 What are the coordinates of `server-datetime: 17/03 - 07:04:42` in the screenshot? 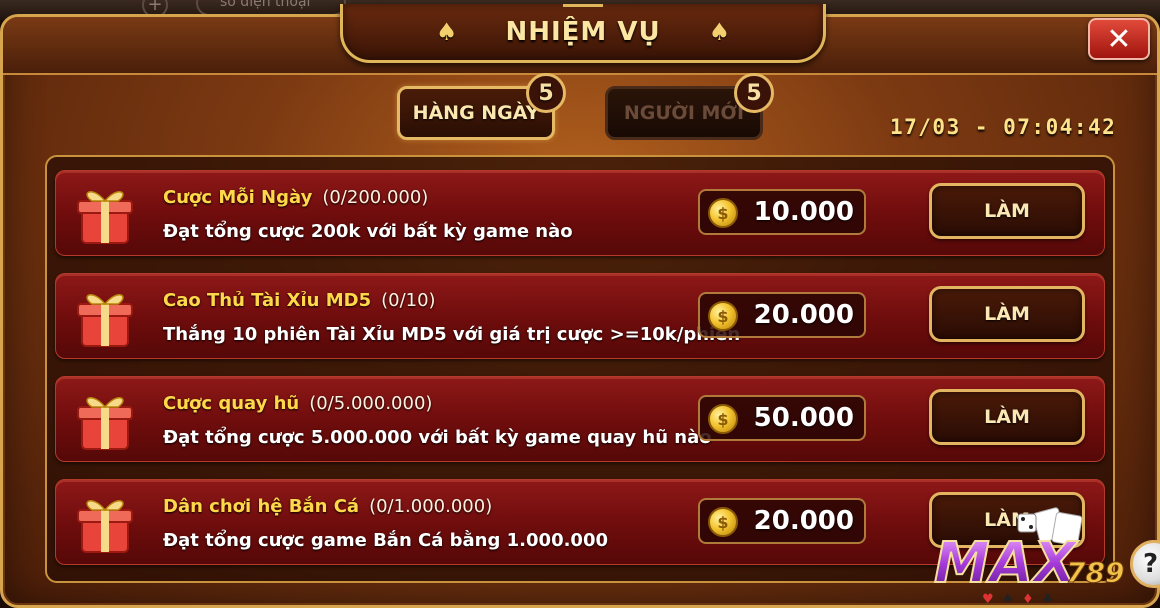 It's located at (1003, 127).